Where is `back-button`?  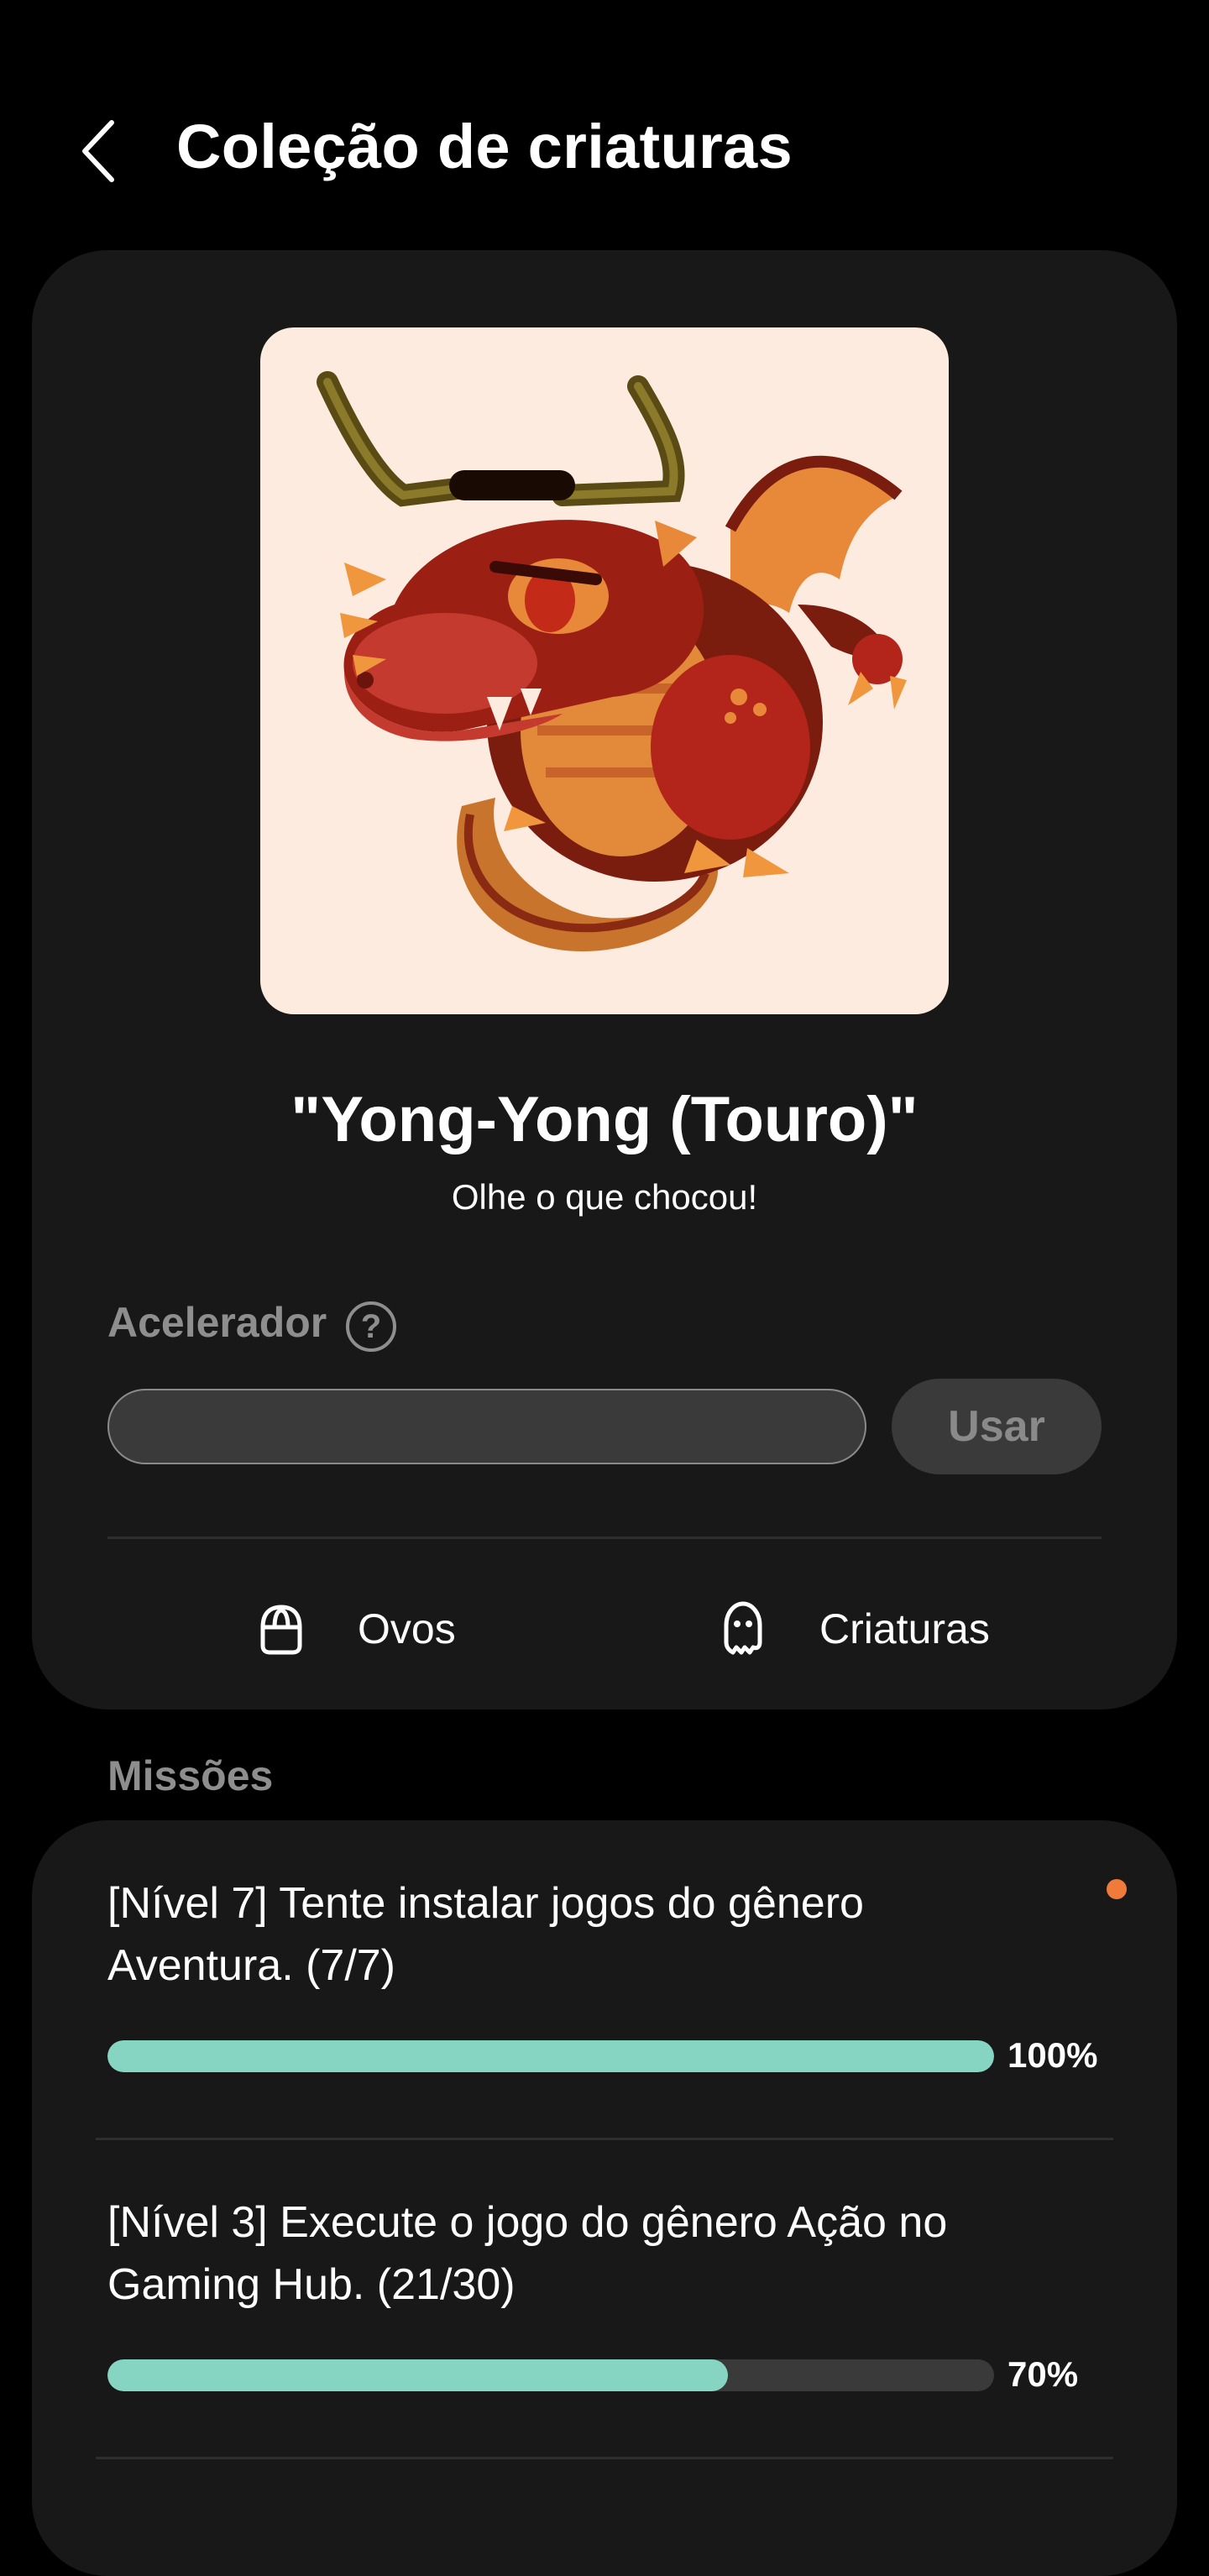 back-button is located at coordinates (99, 151).